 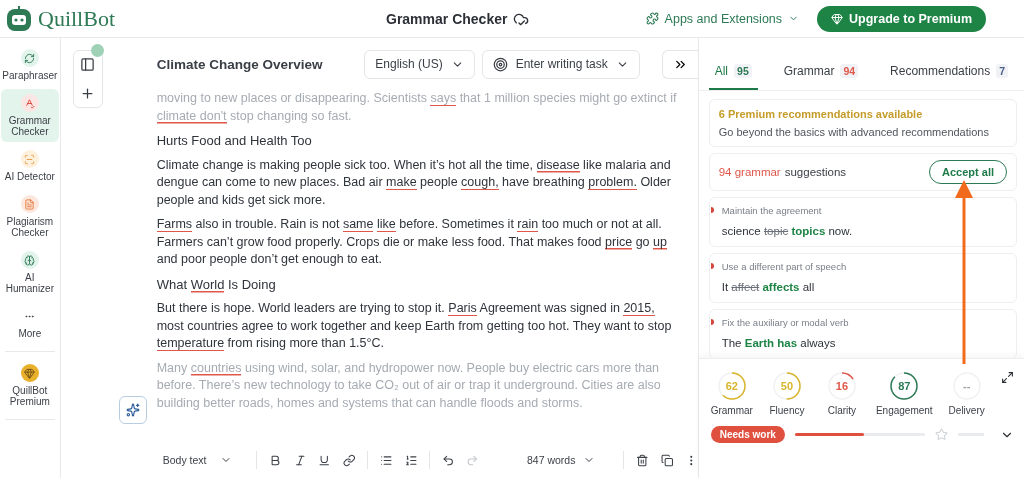 I want to click on collapse-button, so click(x=679, y=64).